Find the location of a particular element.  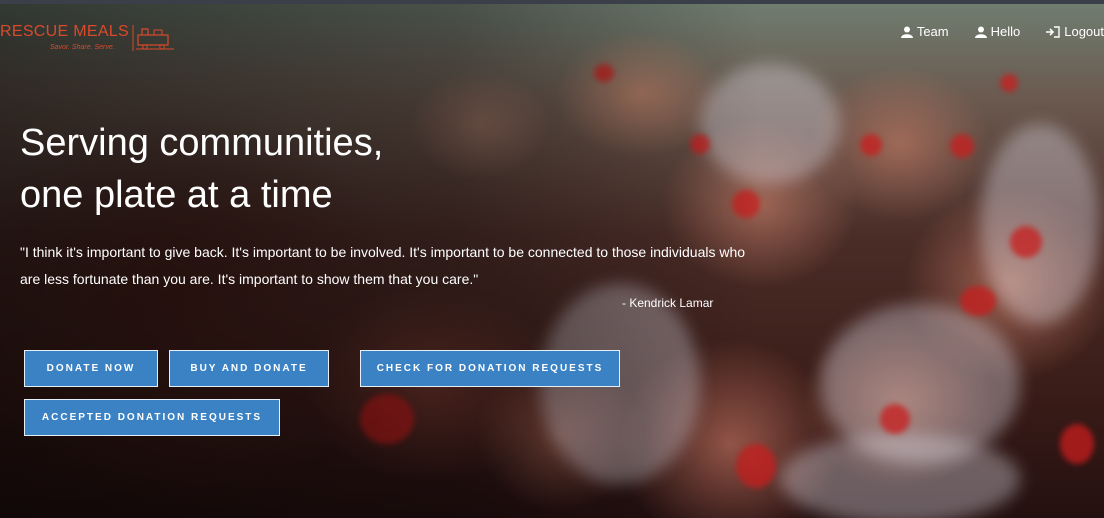

nav-team-link: Team is located at coordinates (924, 31).